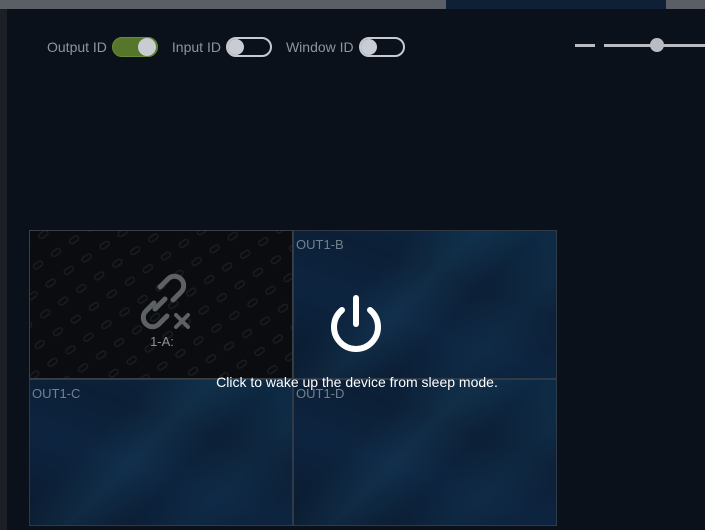 The width and height of the screenshot is (705, 530). What do you see at coordinates (320, 244) in the screenshot?
I see `output-cell-label: OUT1-B` at bounding box center [320, 244].